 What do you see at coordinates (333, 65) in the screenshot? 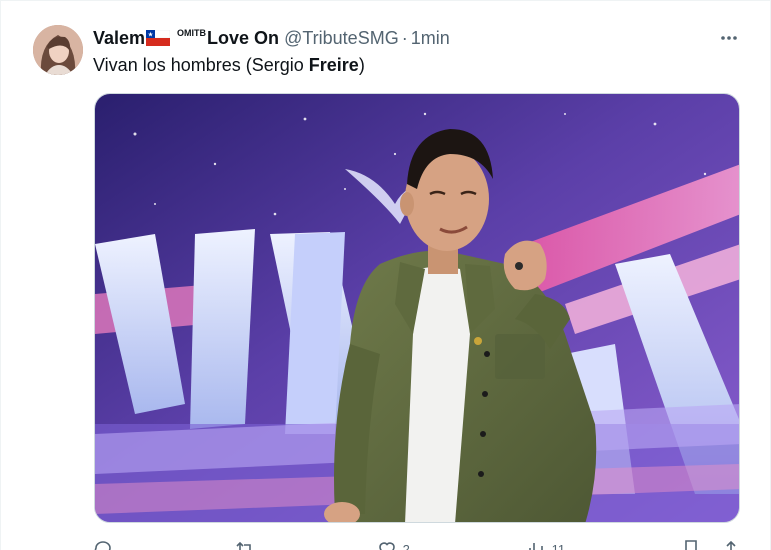
I see `tweet-text-bold: Freire` at bounding box center [333, 65].